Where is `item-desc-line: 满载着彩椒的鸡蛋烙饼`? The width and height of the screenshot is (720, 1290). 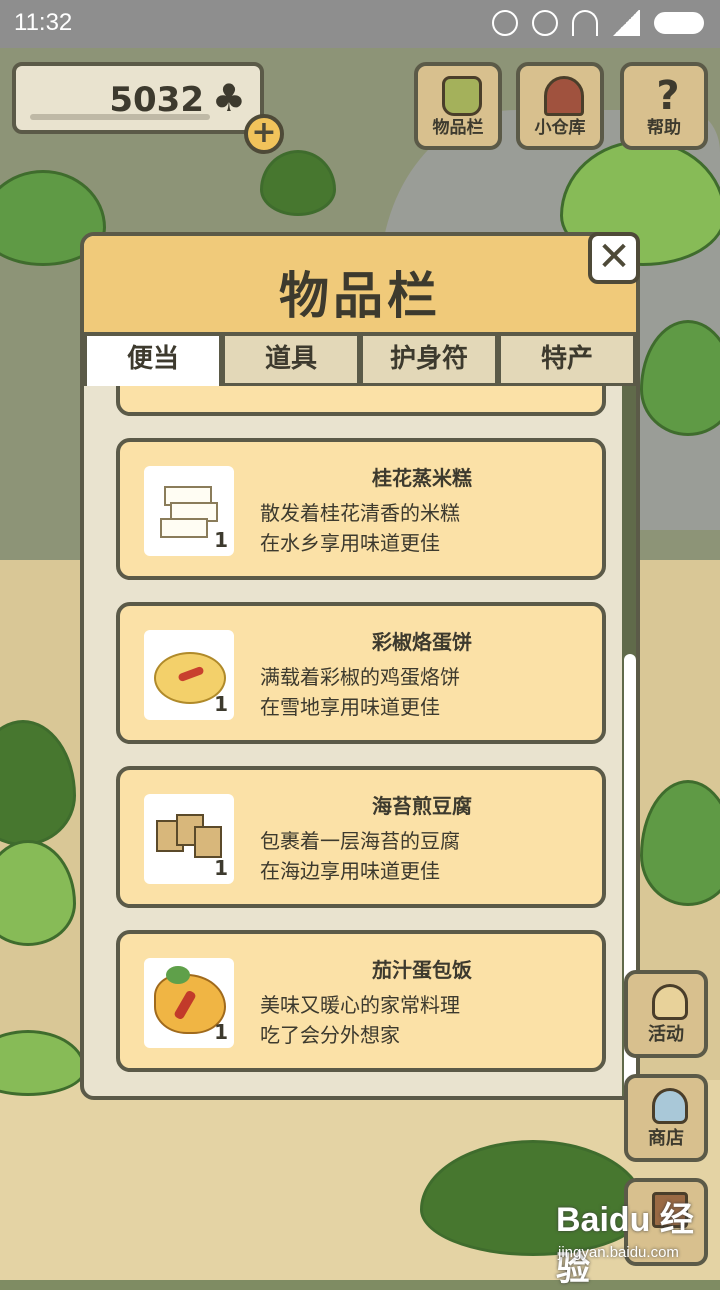
item-desc-line: 满载着彩椒的鸡蛋烙饼 is located at coordinates (360, 677).